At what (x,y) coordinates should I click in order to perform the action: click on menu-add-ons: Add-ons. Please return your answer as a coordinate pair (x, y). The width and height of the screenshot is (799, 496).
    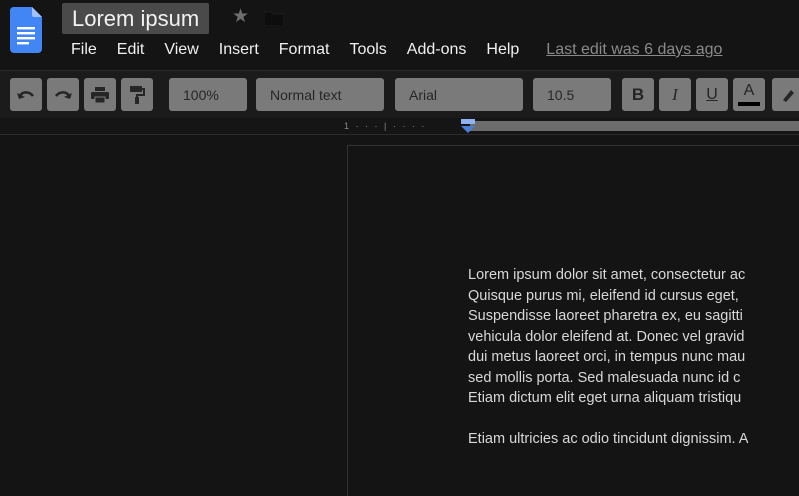
    Looking at the image, I should click on (437, 50).